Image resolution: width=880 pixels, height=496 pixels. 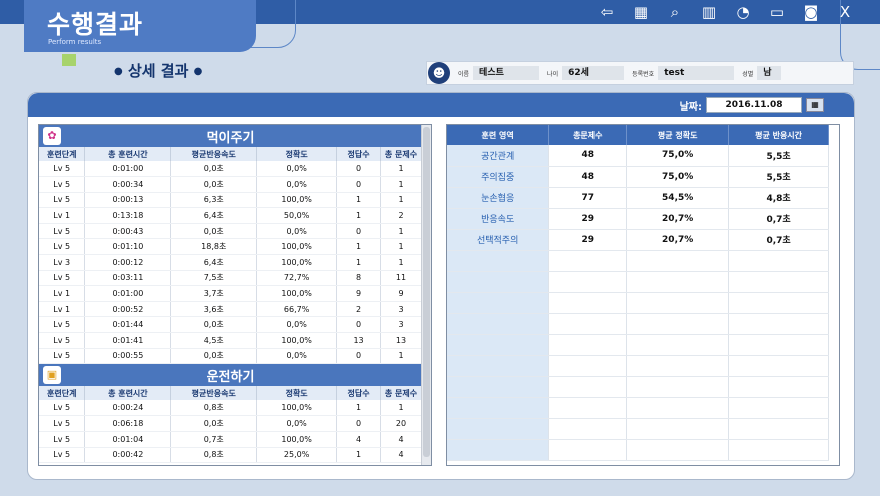 I want to click on game-header-feeding: ✿ 먹이주기, so click(x=230, y=136).